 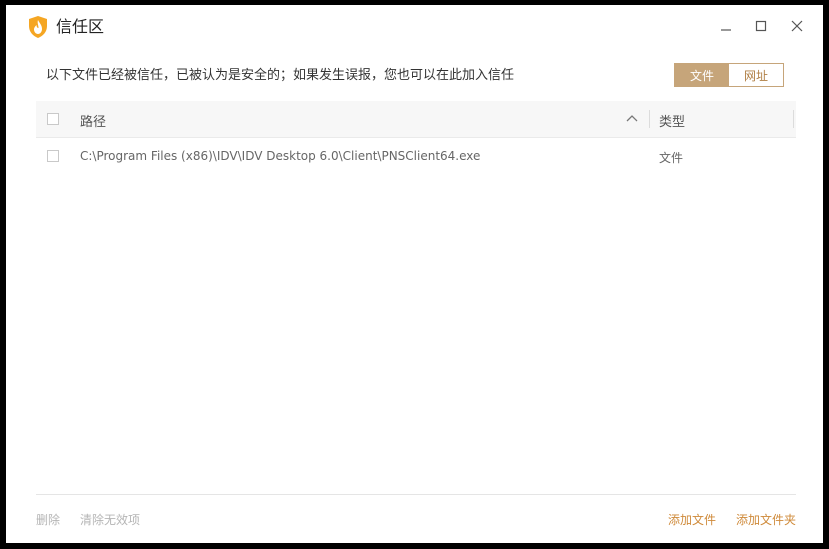 I want to click on shield-flame-logo-icon, so click(x=38, y=27).